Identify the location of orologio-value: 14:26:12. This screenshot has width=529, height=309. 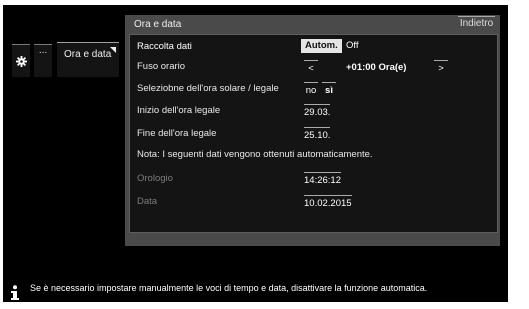
(322, 179).